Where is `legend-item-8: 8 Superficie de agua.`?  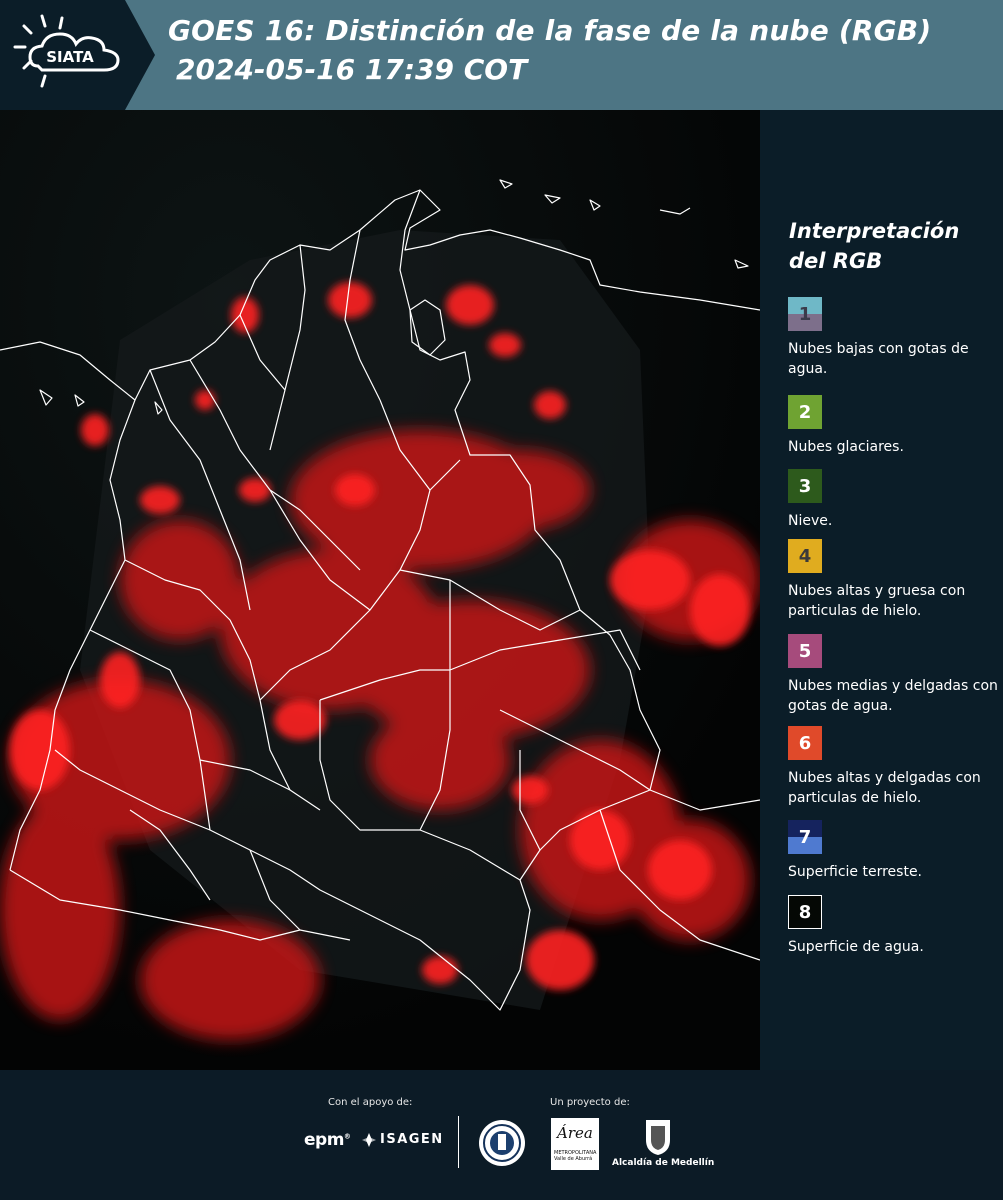
legend-item-8: 8 Superficie de agua. is located at coordinates (895, 926).